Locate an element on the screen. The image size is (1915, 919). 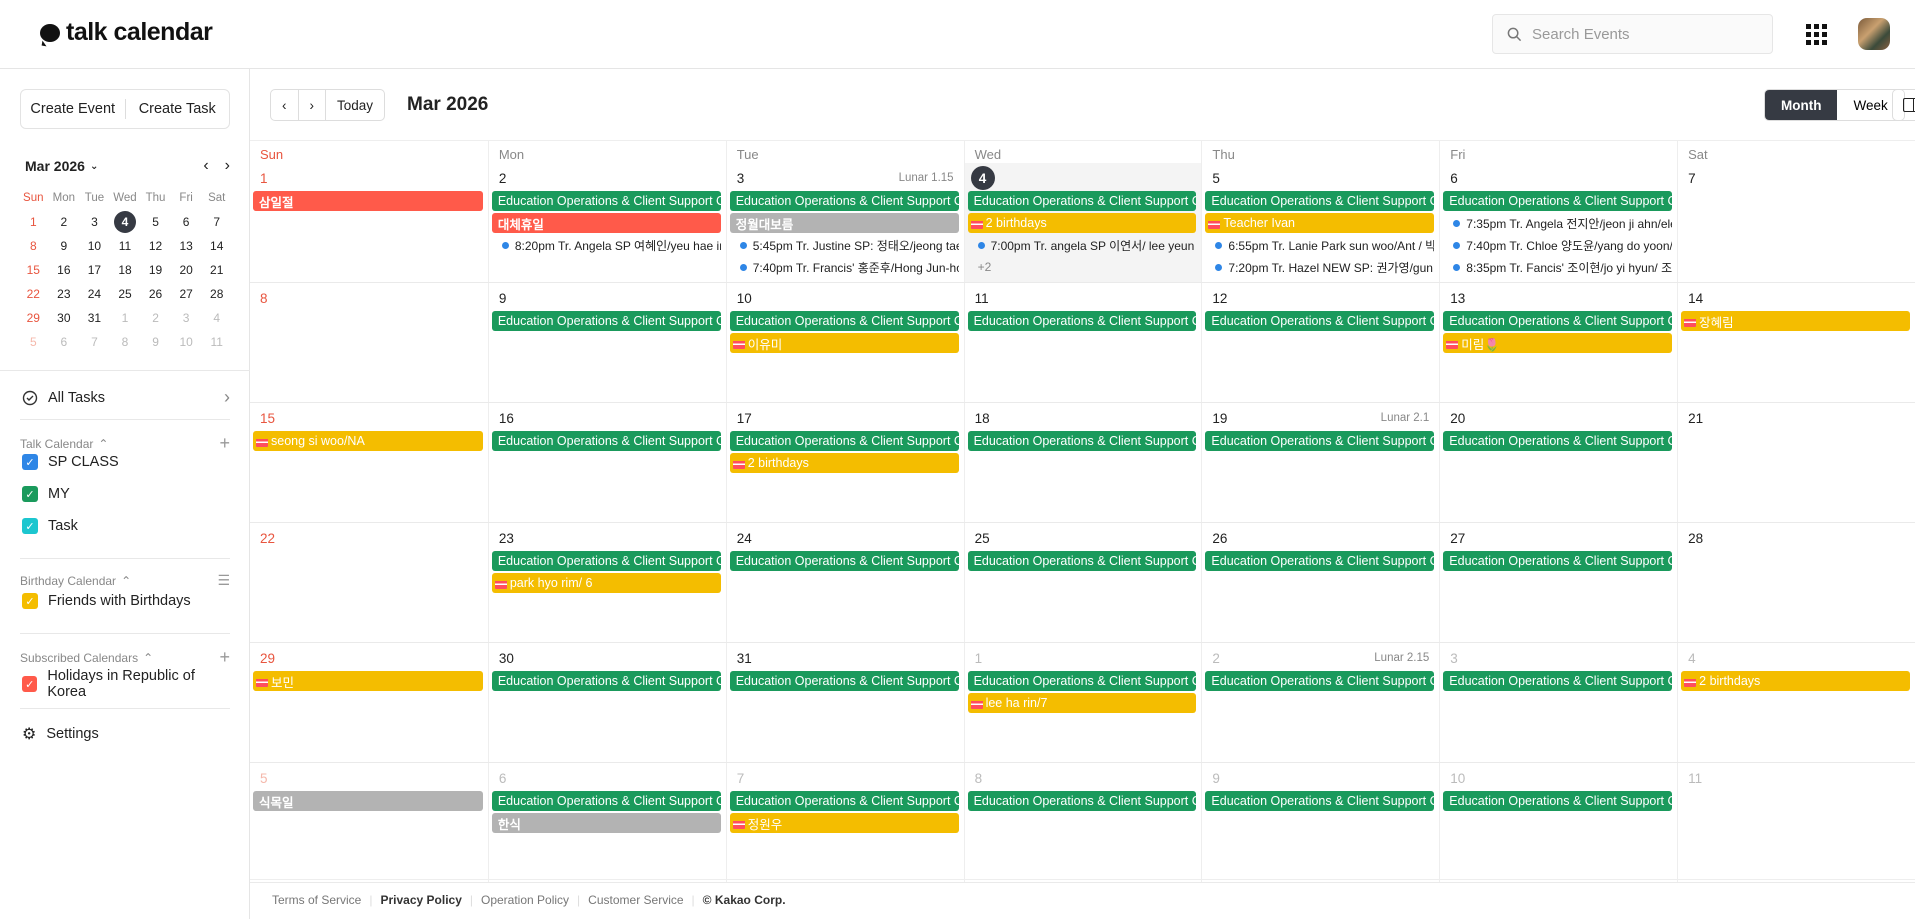
mini-day: 25 is located at coordinates (125, 294).